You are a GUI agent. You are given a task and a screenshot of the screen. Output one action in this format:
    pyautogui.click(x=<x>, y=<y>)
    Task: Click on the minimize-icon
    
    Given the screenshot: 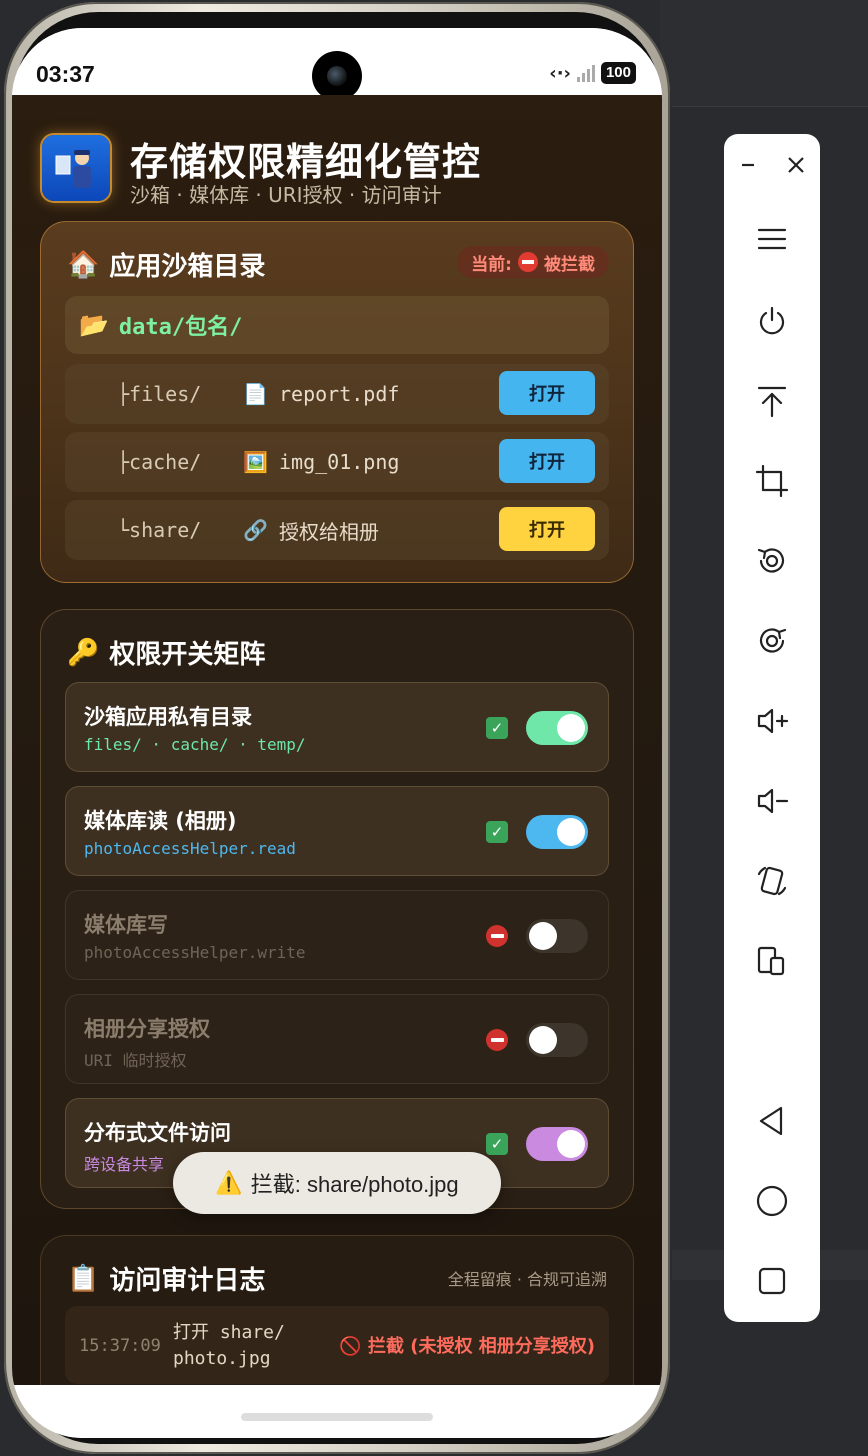 What is the action you would take?
    pyautogui.click(x=748, y=165)
    